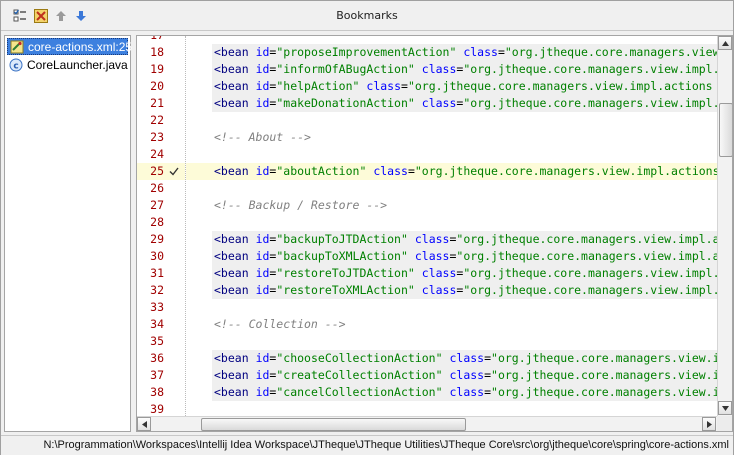  What do you see at coordinates (157, 103) in the screenshot?
I see `line-number: 21` at bounding box center [157, 103].